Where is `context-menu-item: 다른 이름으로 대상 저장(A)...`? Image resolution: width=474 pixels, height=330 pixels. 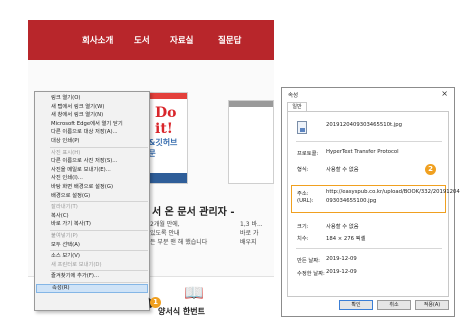 context-menu-item: 다른 이름으로 대상 저장(A)... is located at coordinates (92, 132).